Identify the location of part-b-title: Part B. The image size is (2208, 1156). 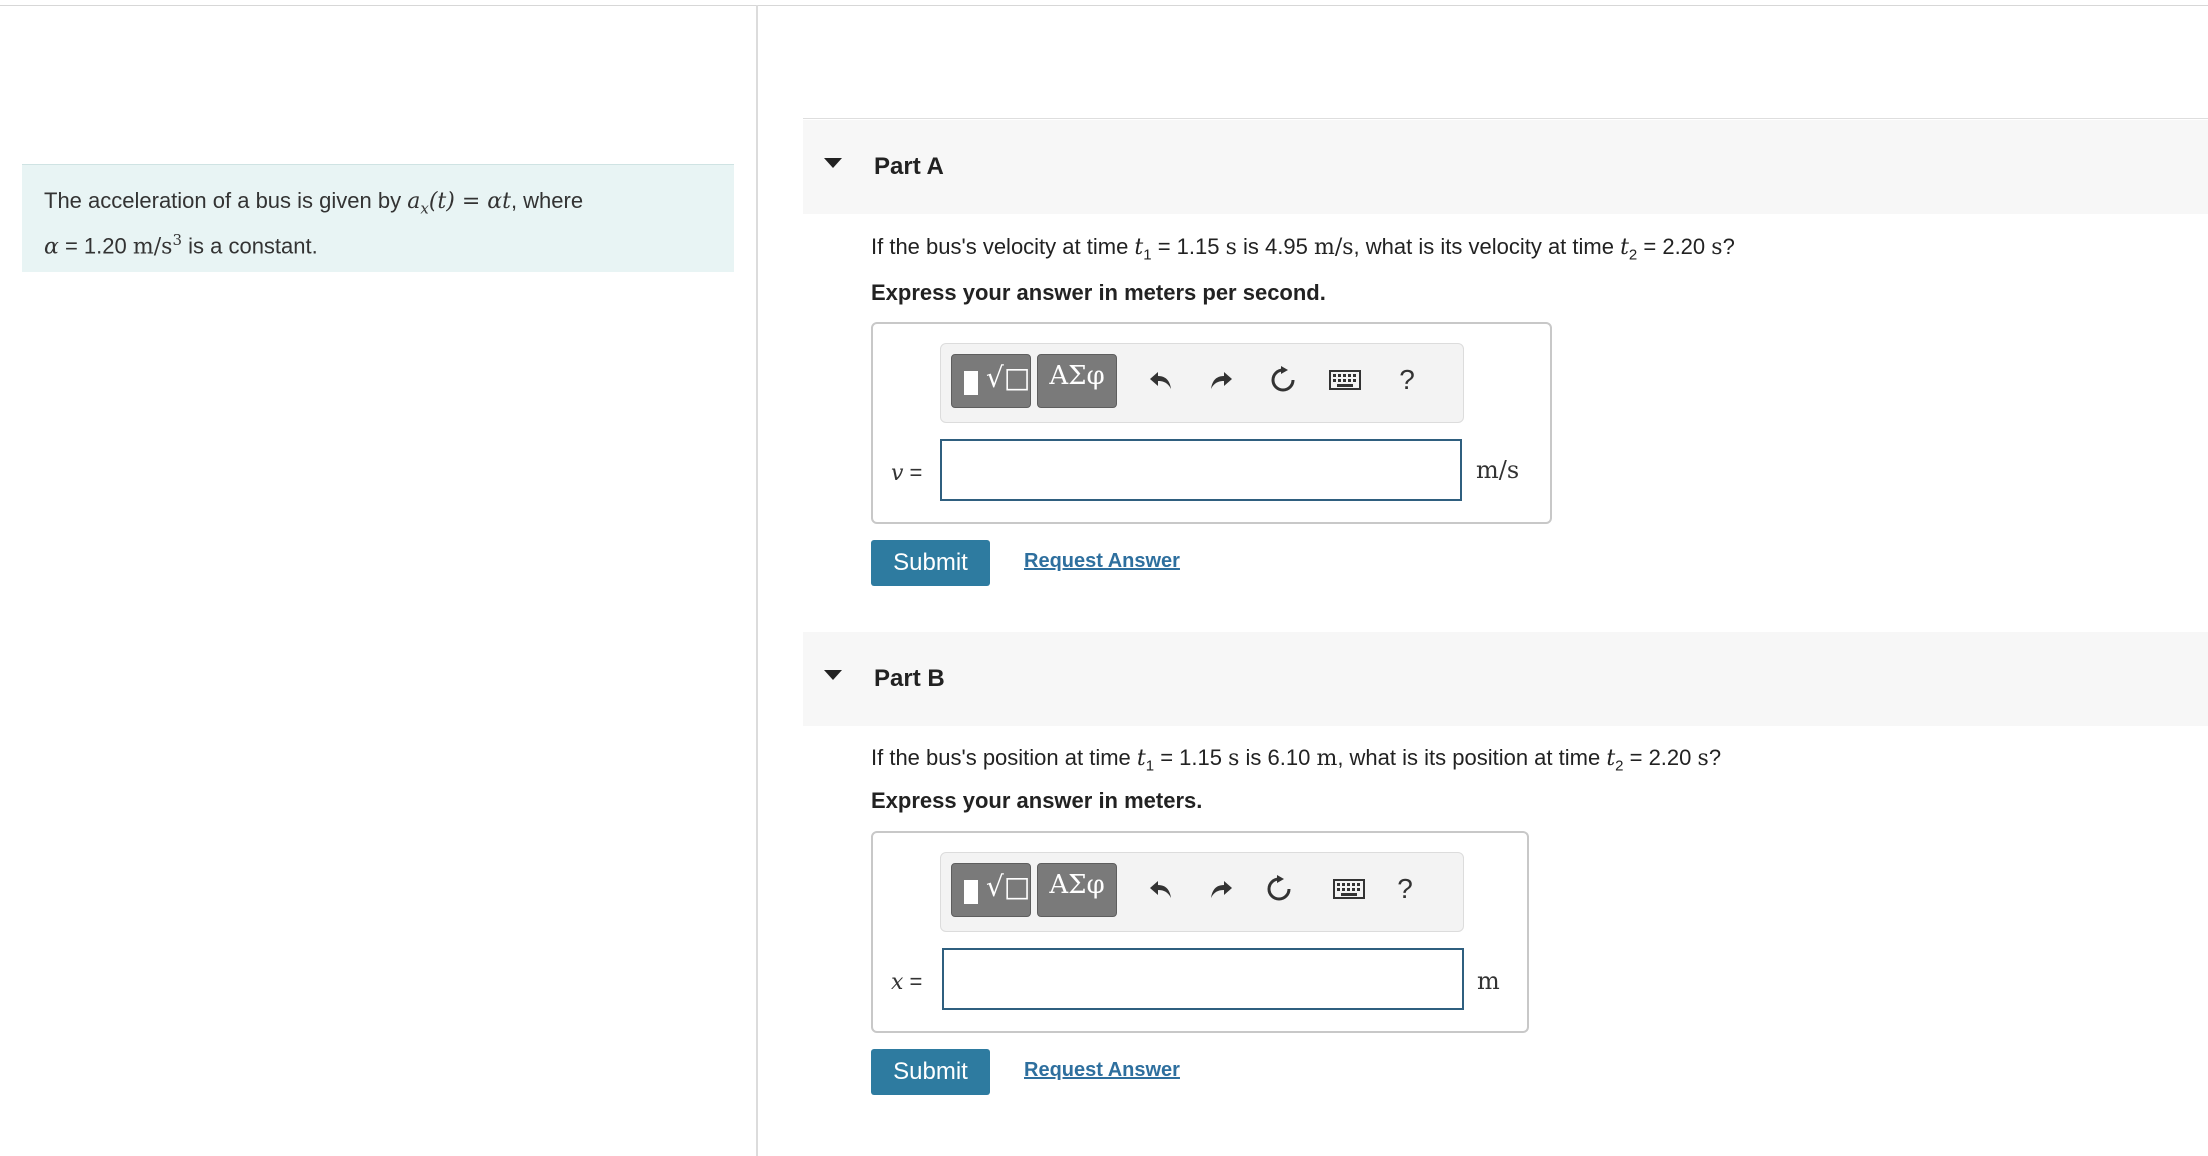
(909, 678).